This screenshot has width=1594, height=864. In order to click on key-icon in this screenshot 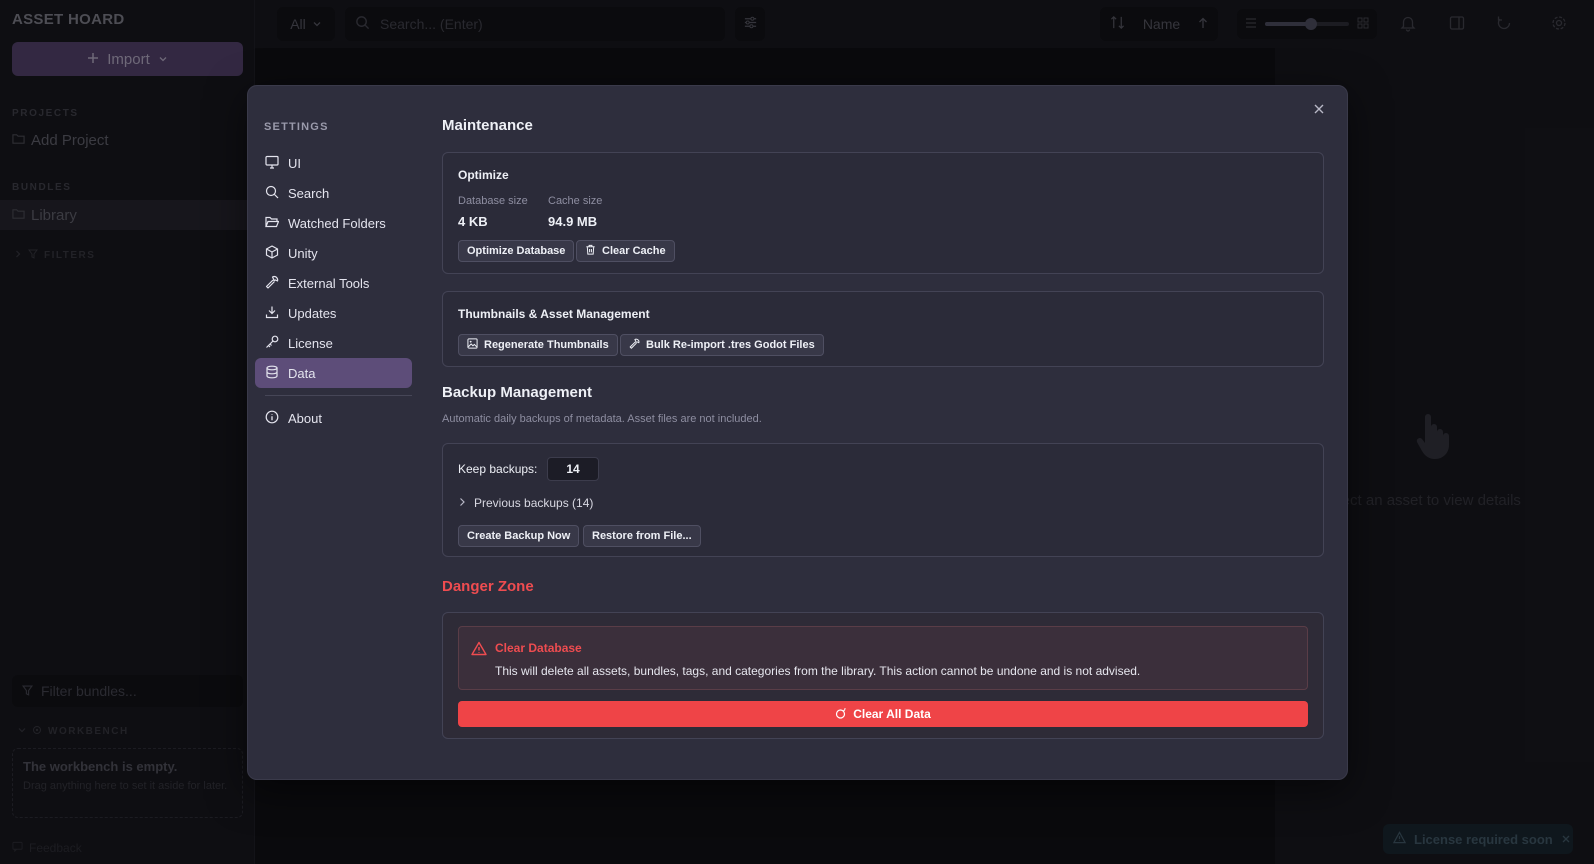, I will do `click(272, 343)`.